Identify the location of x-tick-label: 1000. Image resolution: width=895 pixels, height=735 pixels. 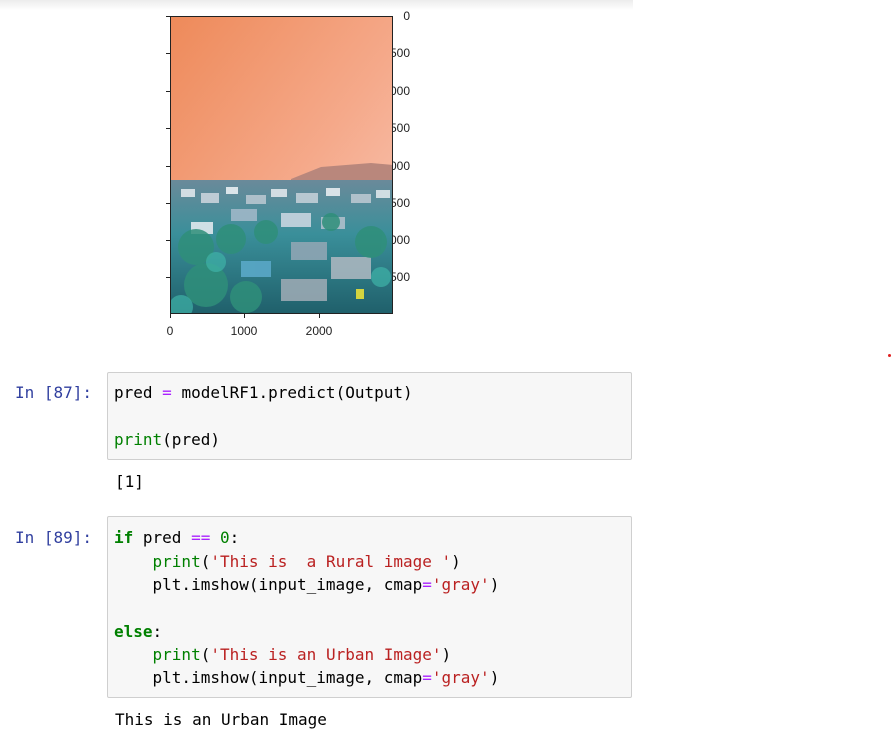
(244, 331).